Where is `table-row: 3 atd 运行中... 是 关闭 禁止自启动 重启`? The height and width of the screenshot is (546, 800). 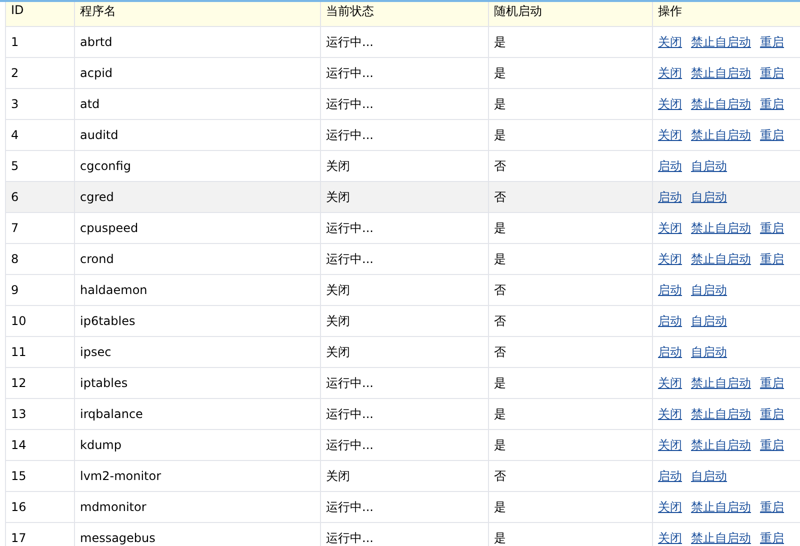
table-row: 3 atd 运行中... 是 关闭 禁止自启动 重启 is located at coordinates (403, 104).